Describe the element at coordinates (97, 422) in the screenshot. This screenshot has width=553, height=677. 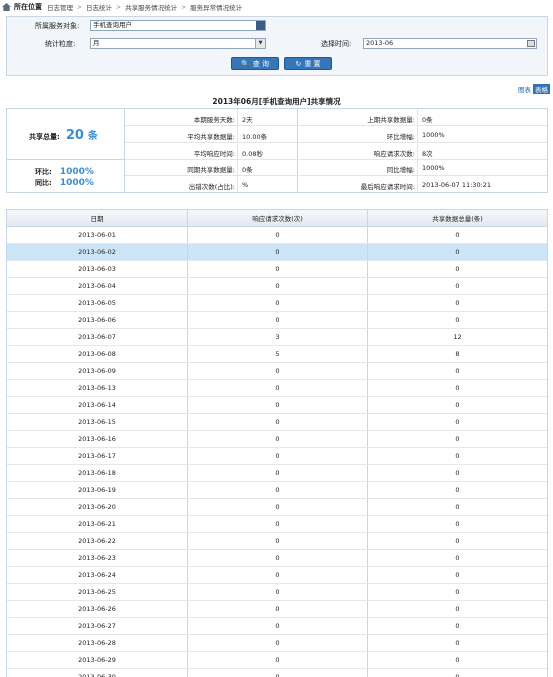
I see `date-cell: 2013-06-15` at that location.